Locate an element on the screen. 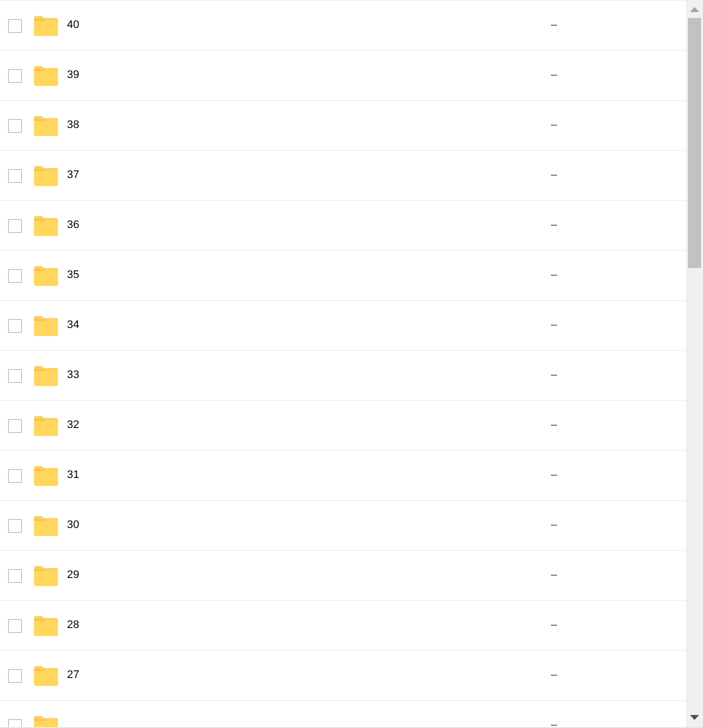 This screenshot has height=728, width=703. folder-name: 37 is located at coordinates (73, 175).